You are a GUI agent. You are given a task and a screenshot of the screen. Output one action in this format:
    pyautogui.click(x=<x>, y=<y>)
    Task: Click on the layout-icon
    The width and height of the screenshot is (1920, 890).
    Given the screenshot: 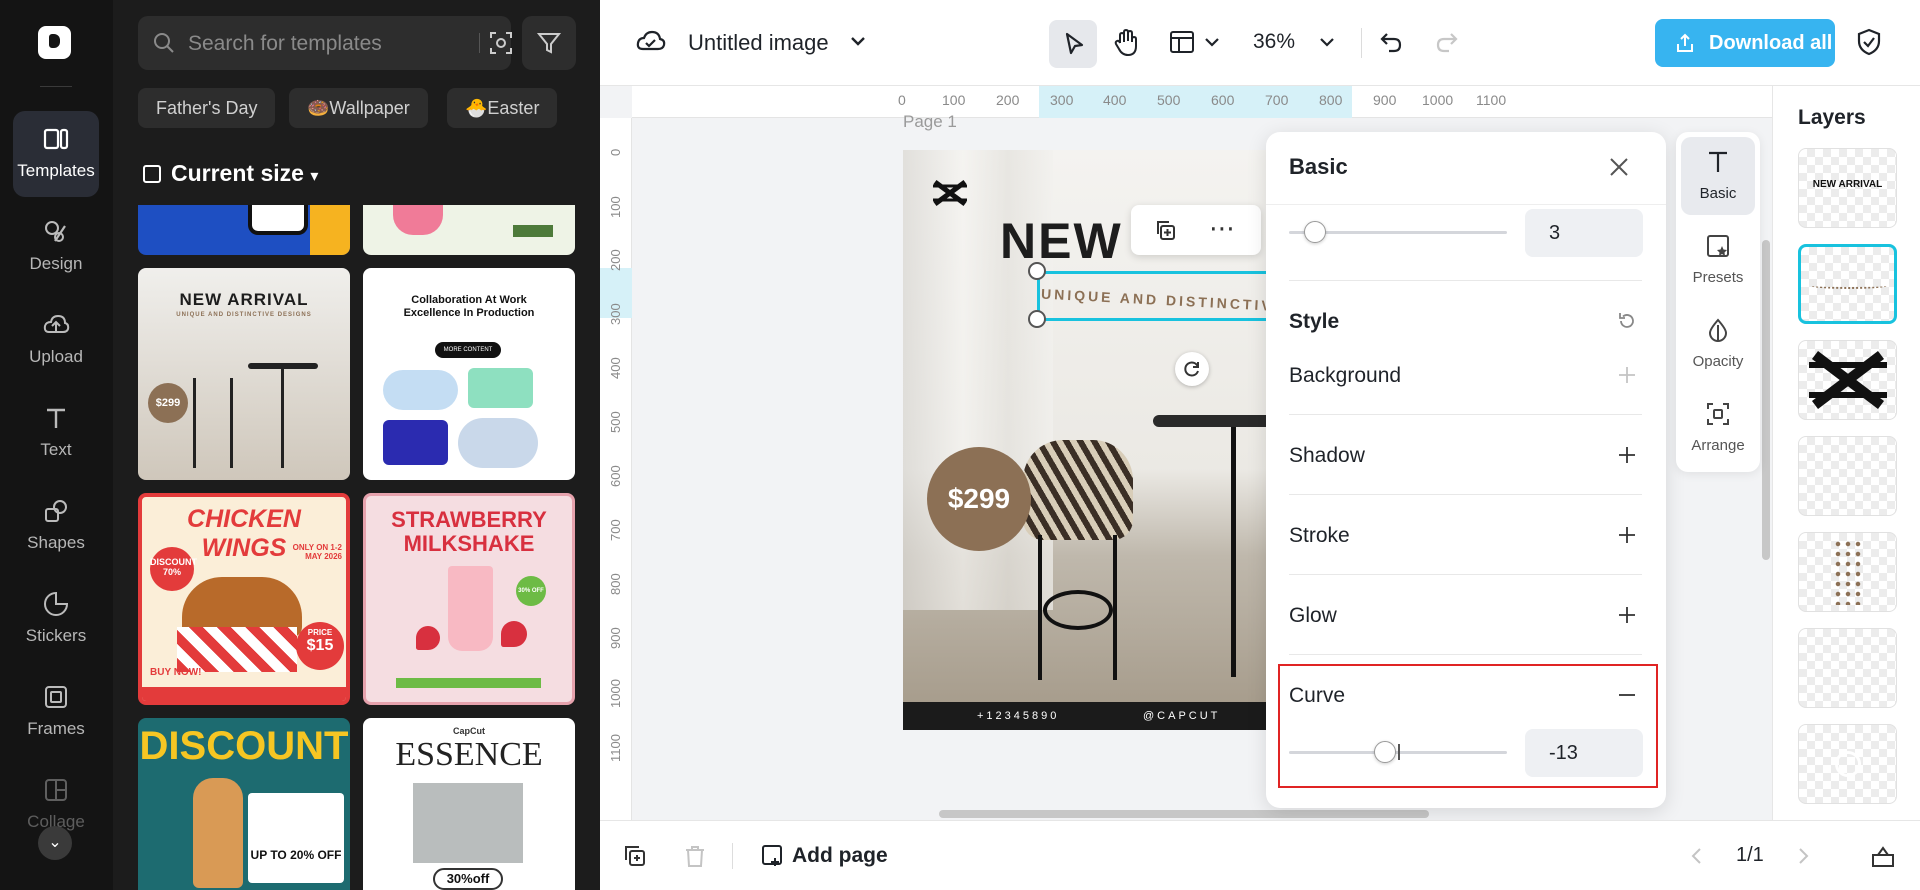 What is the action you would take?
    pyautogui.click(x=1182, y=42)
    